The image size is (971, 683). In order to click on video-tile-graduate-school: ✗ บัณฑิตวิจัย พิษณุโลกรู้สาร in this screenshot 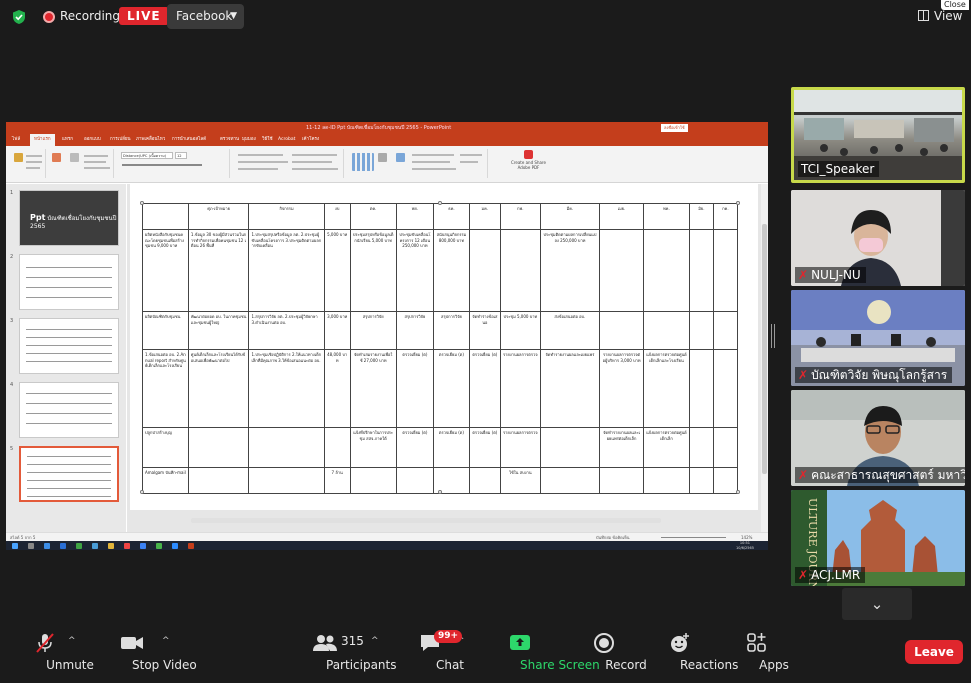, I will do `click(878, 338)`.